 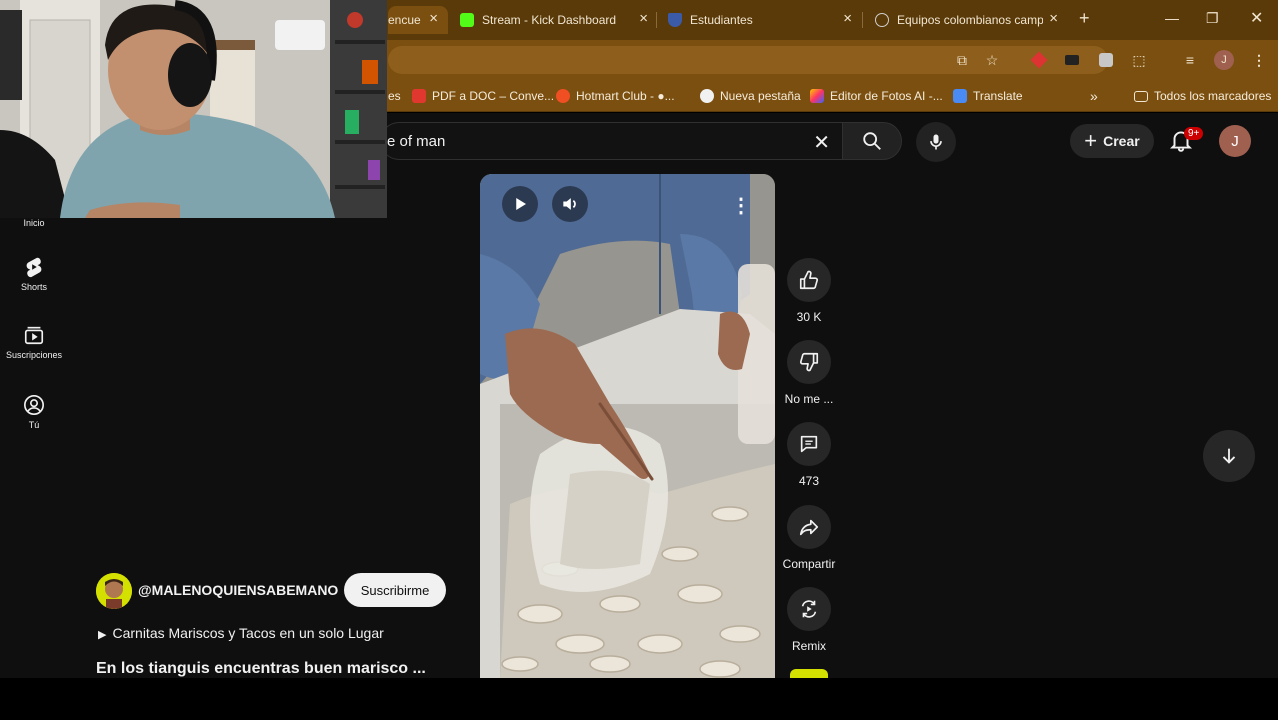 I want to click on subscribe-button: Suscribirme, so click(x=395, y=590).